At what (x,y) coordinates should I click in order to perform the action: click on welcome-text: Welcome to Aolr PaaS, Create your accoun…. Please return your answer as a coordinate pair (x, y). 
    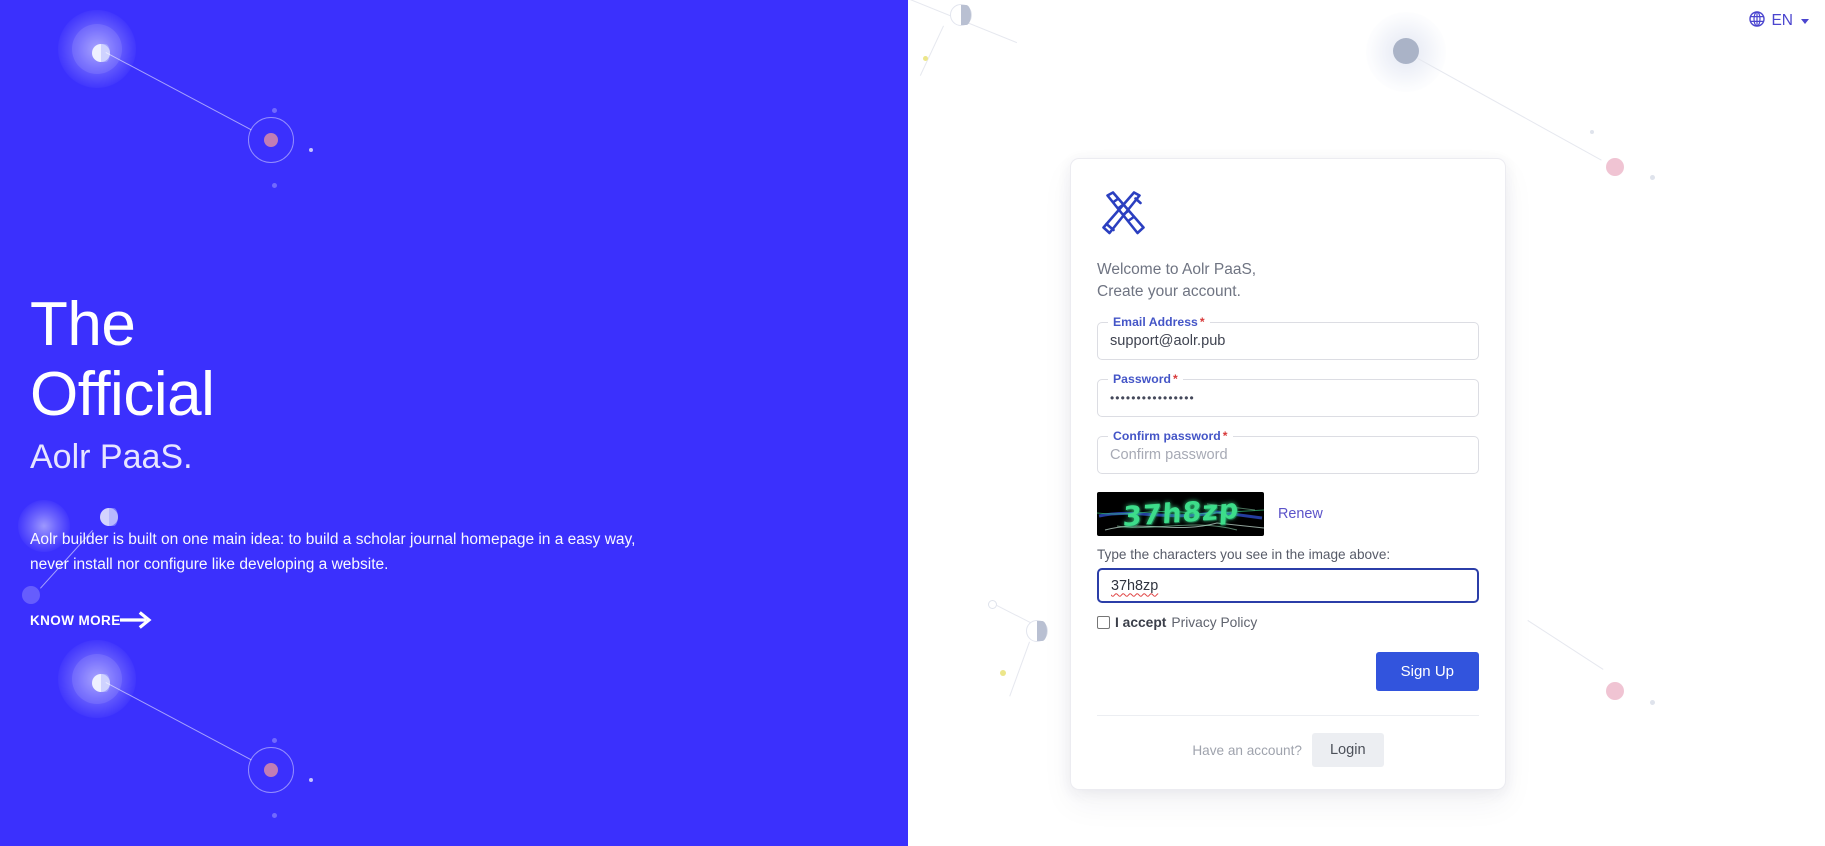
    Looking at the image, I should click on (1288, 281).